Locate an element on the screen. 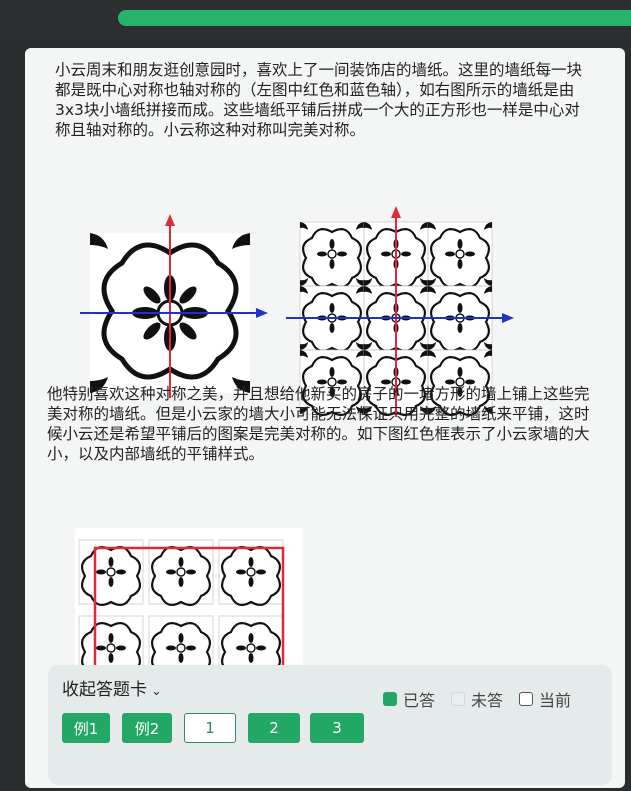 The image size is (631, 791). question-button-example-1: 例1 is located at coordinates (86, 728).